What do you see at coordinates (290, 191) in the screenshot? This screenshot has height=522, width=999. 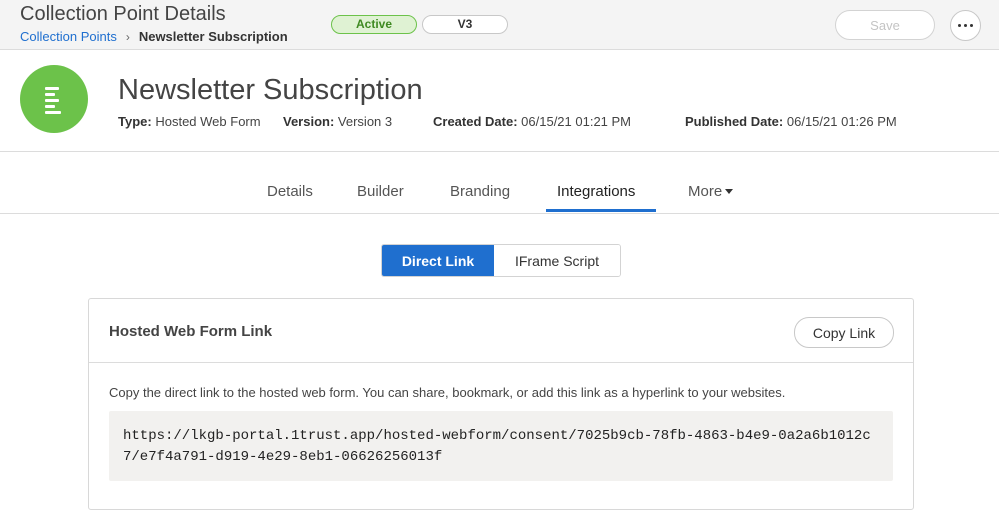 I see `tab-details: Details` at bounding box center [290, 191].